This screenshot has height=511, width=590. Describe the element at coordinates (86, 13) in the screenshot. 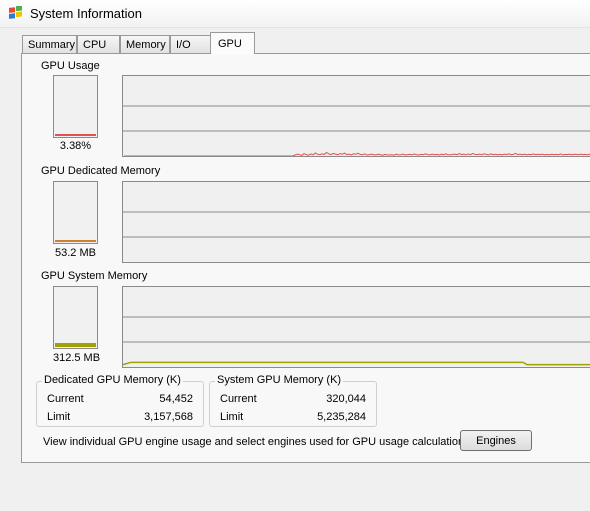

I see `window-title: System Information` at that location.